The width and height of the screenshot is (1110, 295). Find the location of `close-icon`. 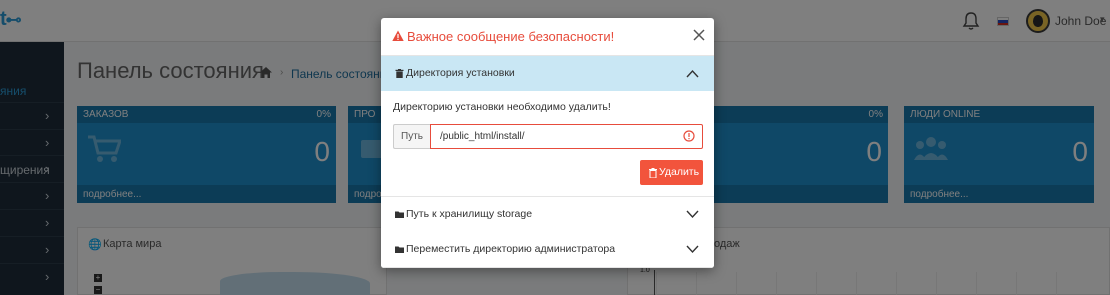

close-icon is located at coordinates (699, 35).